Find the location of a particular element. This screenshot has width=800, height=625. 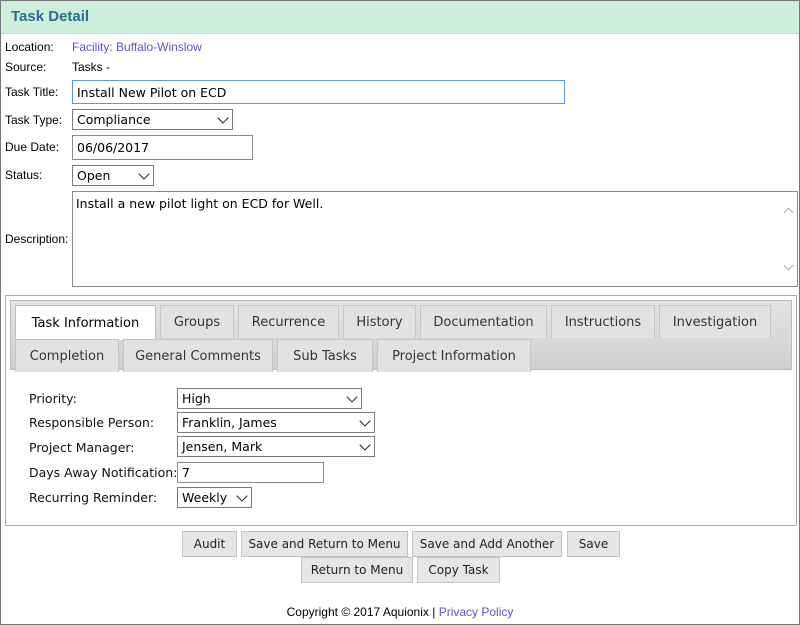

task-title-value: Install New Pilot on ECD is located at coordinates (152, 92).